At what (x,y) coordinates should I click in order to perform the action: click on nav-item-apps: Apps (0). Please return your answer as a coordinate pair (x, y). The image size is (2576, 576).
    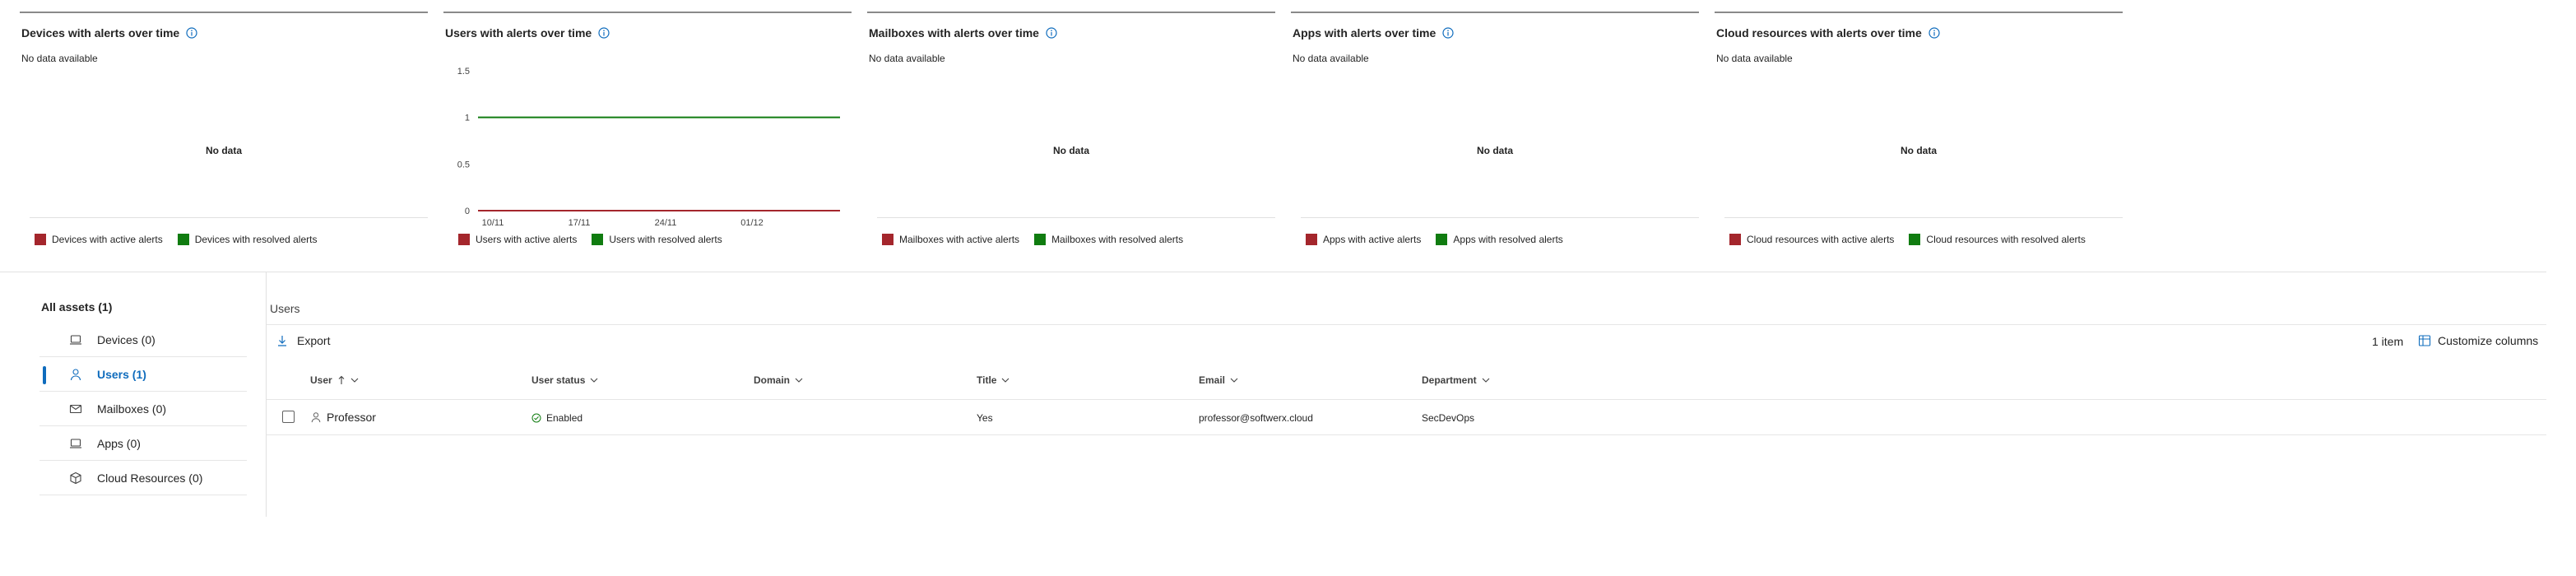
    Looking at the image, I should click on (143, 444).